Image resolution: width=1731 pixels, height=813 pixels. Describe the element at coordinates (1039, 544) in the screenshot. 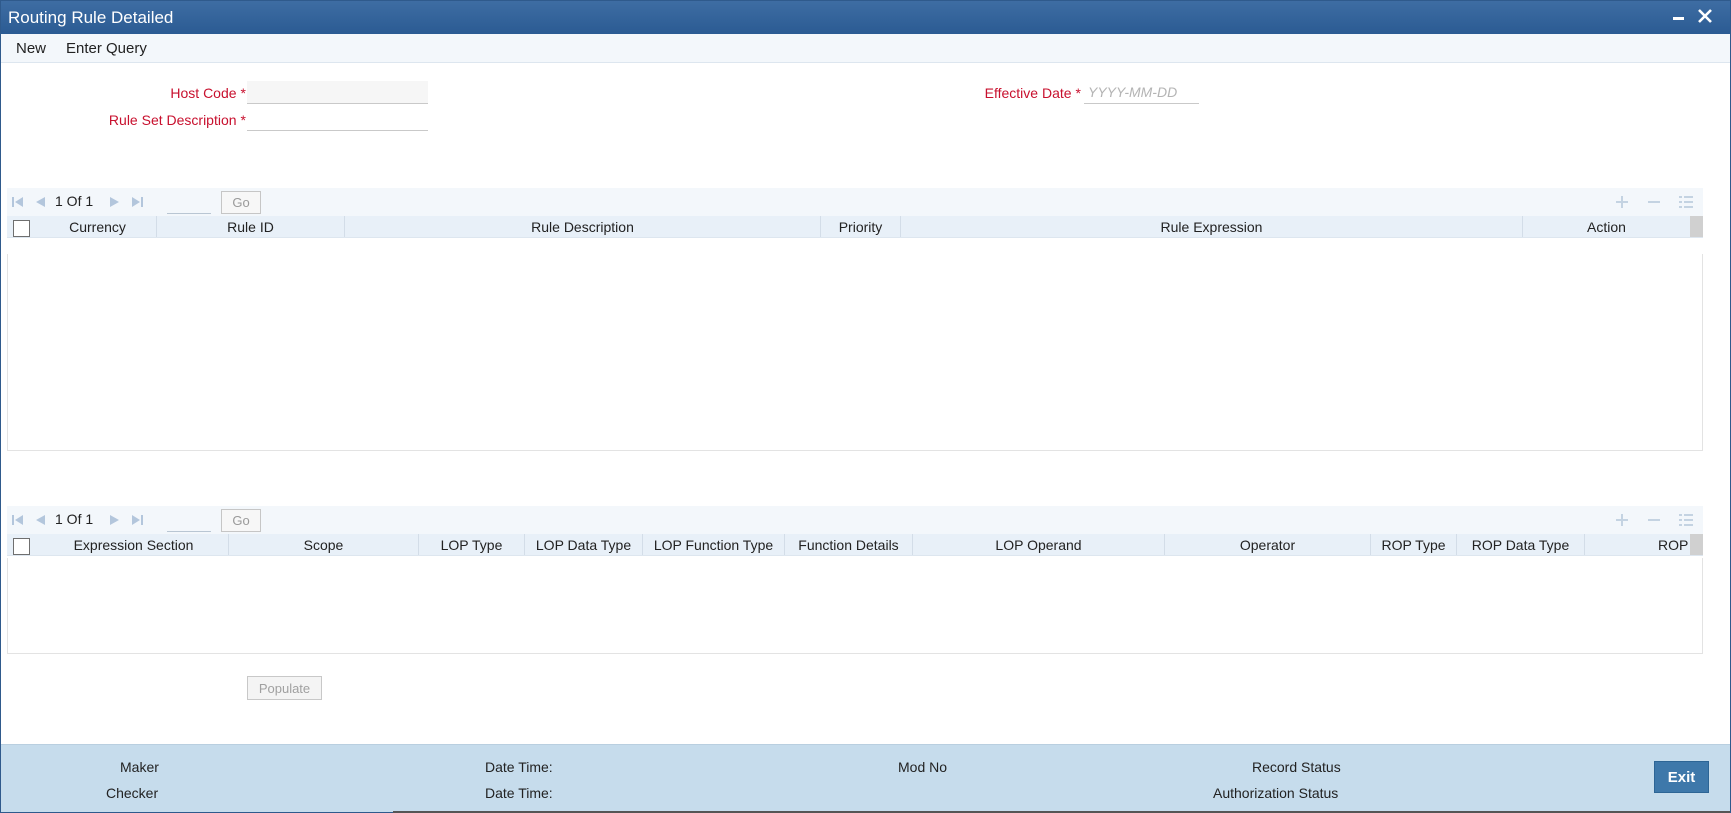

I see `column-lop-operand: LOP Operand` at that location.